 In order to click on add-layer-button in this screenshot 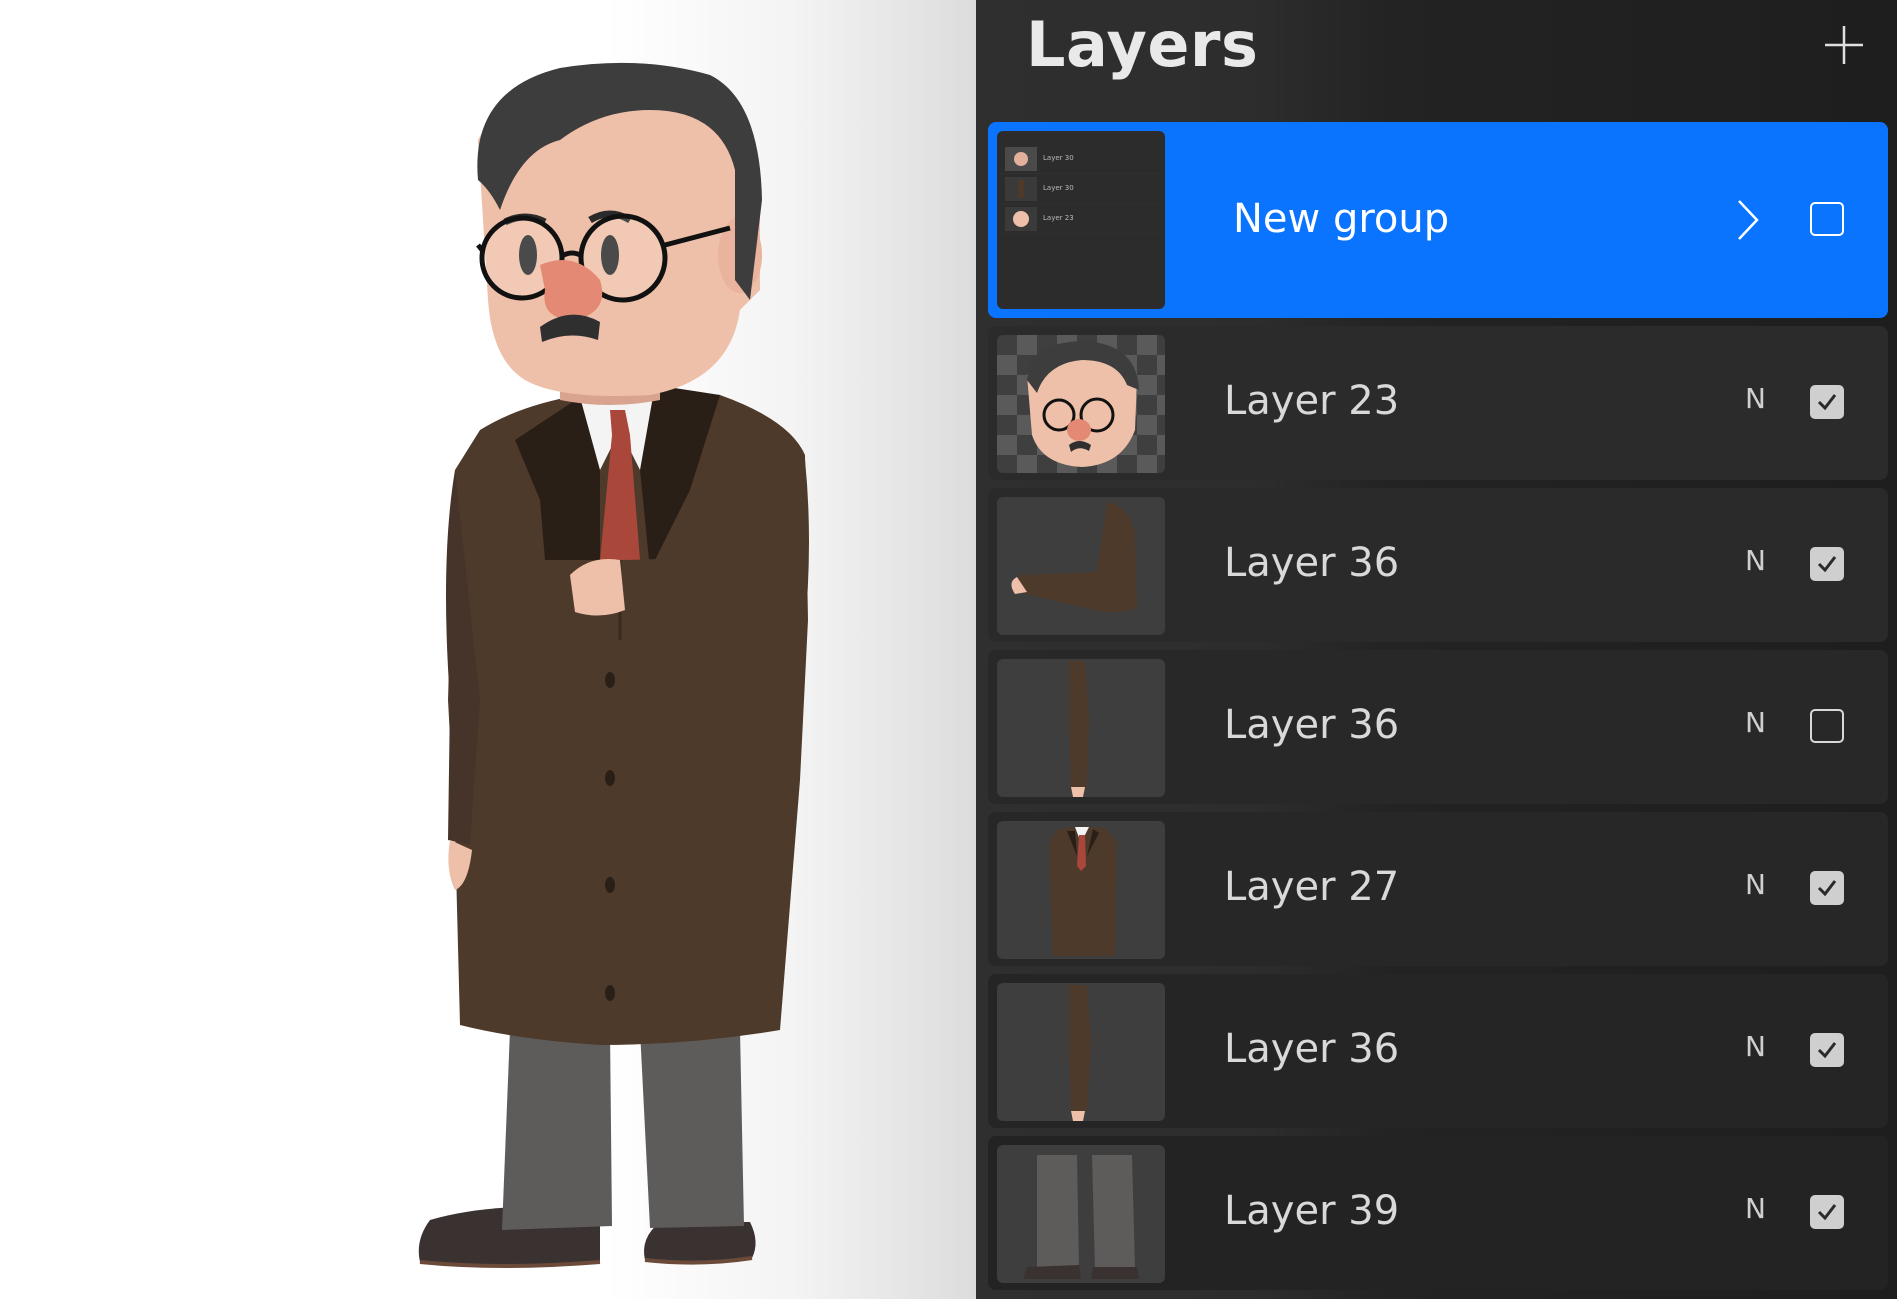, I will do `click(1844, 45)`.